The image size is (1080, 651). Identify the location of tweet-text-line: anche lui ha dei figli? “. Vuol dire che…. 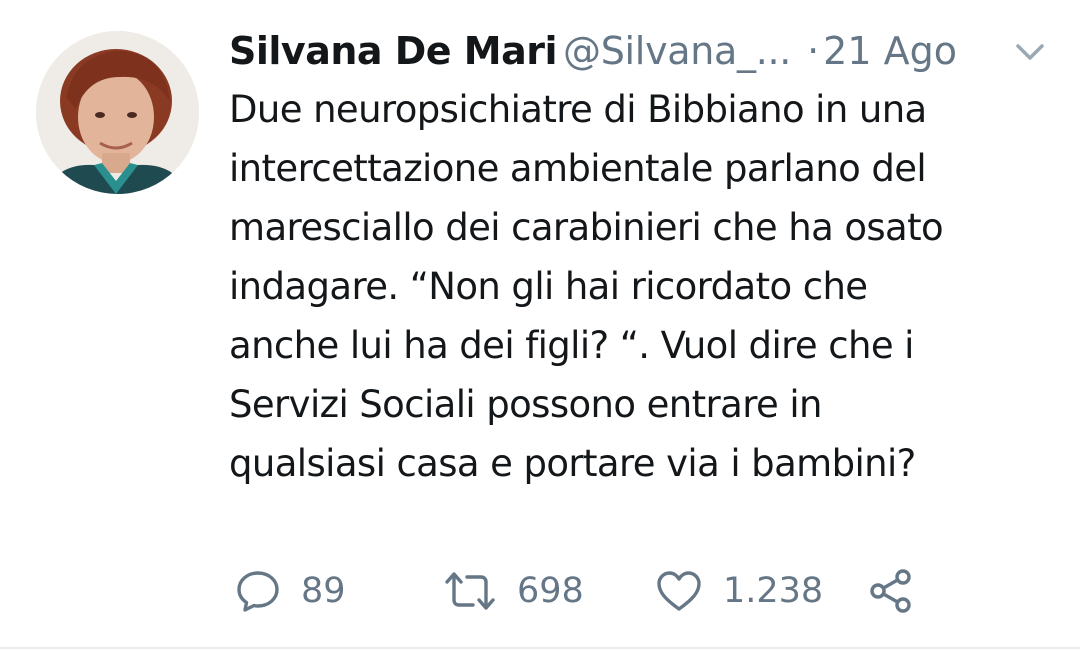
(571, 345).